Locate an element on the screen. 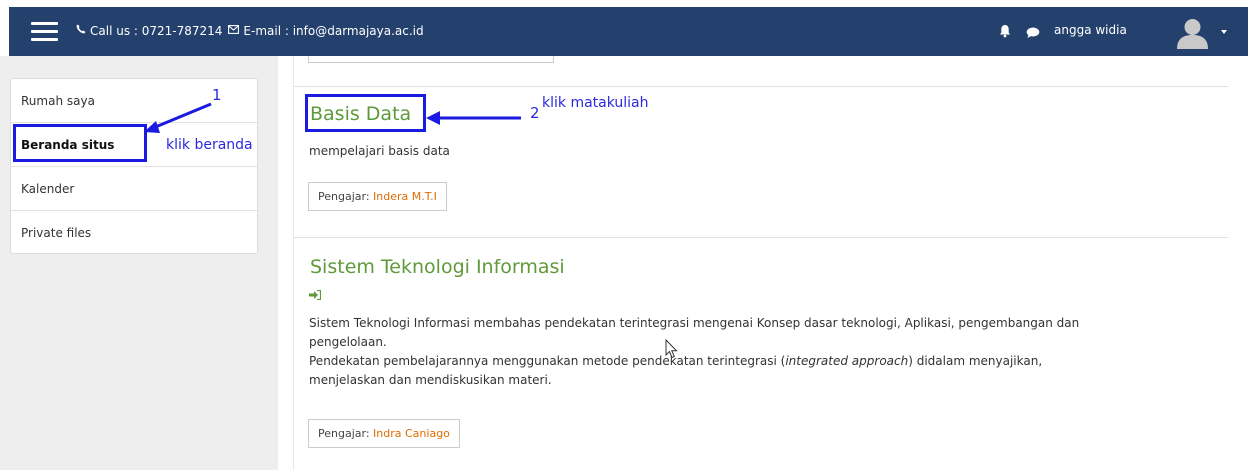  mouse-cursor-icon is located at coordinates (672, 350).